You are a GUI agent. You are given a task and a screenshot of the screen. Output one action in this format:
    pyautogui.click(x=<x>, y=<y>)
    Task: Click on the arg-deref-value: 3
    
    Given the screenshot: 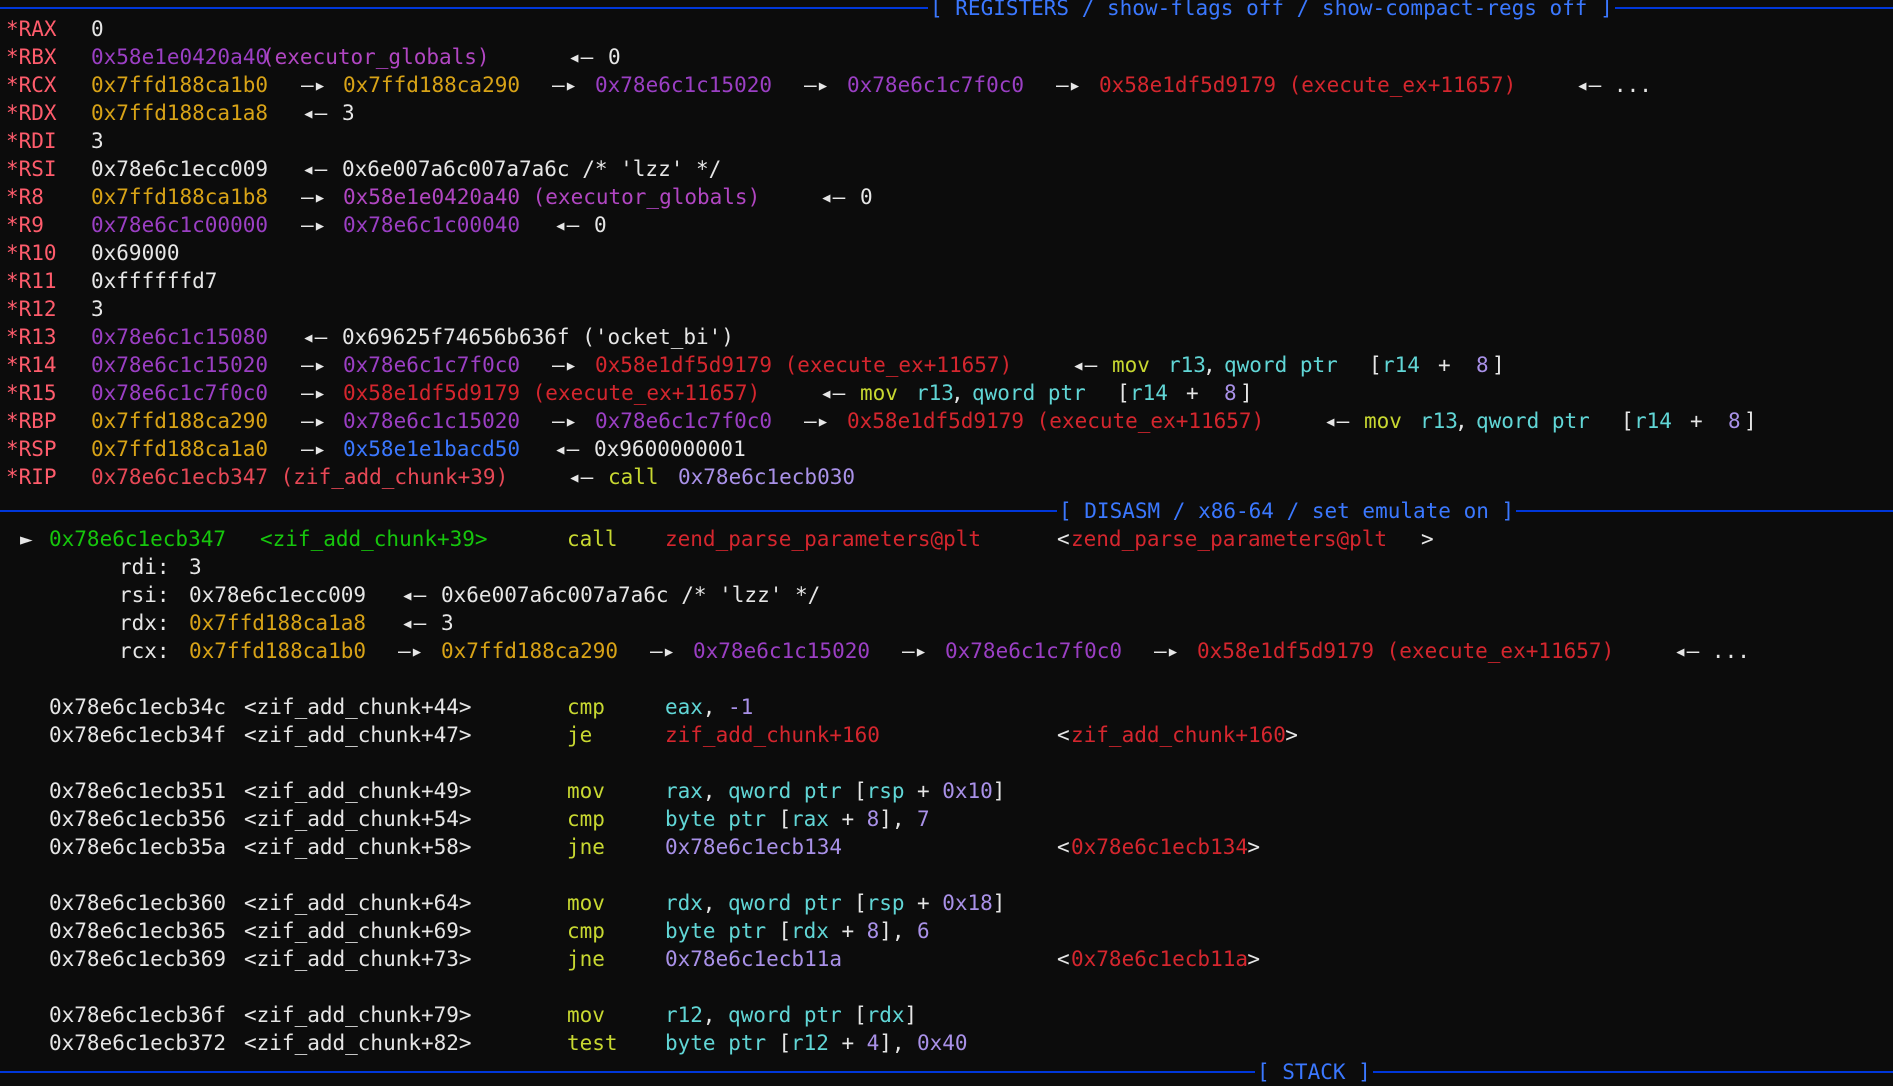 What is the action you would take?
    pyautogui.click(x=447, y=623)
    